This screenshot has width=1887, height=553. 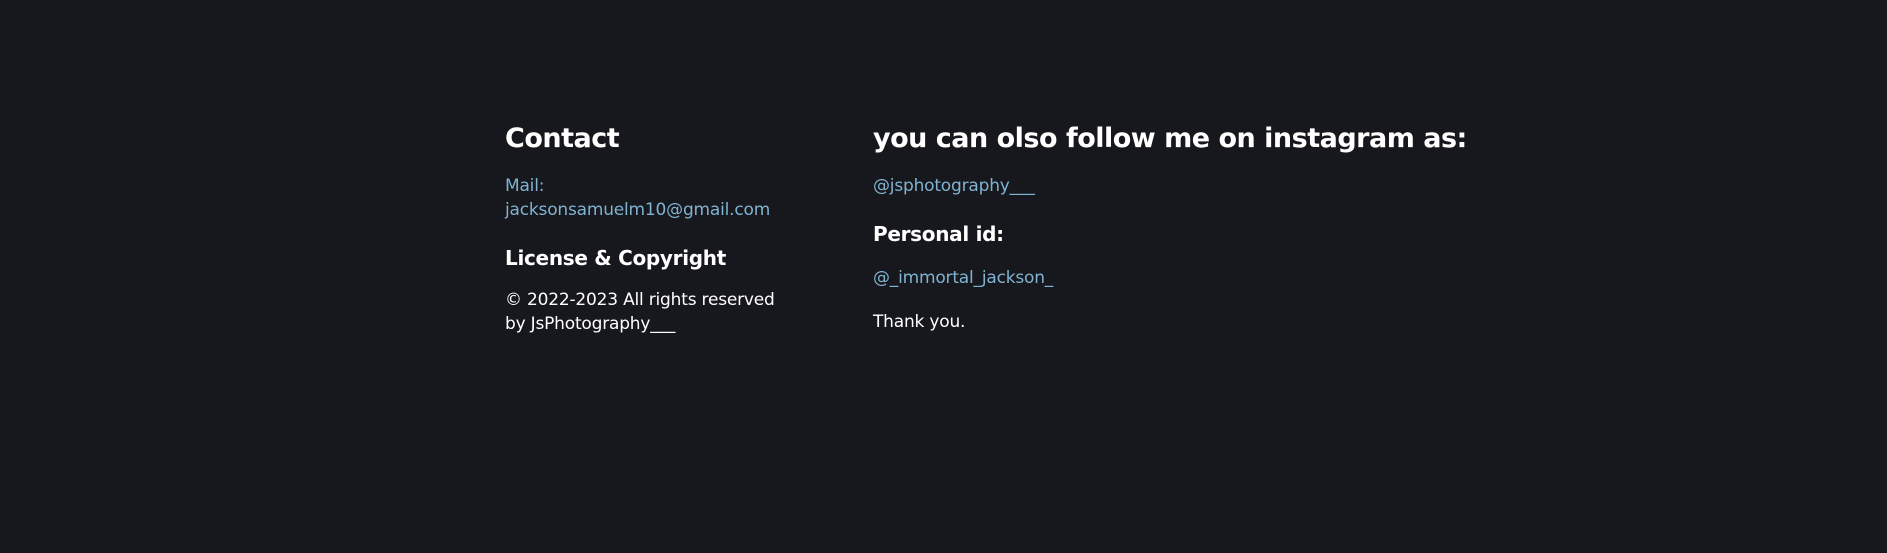 I want to click on personal-handle-link: @_immortal_jackson_, so click(x=1223, y=278).